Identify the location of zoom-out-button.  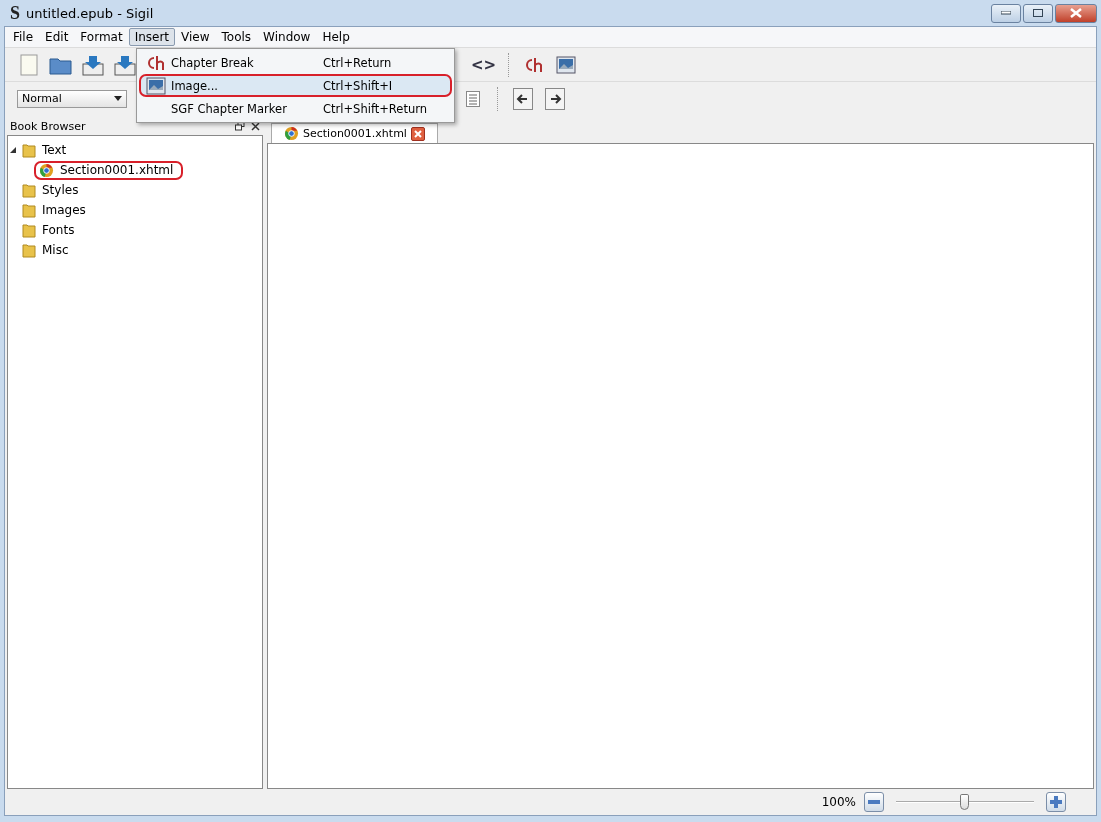
(874, 802).